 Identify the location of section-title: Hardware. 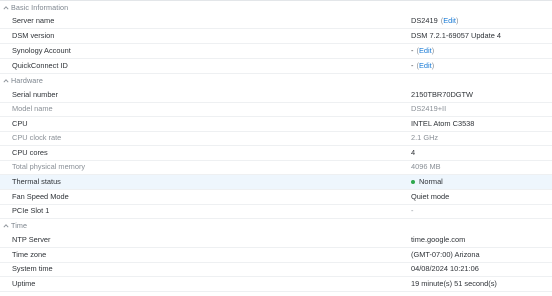
(27, 80).